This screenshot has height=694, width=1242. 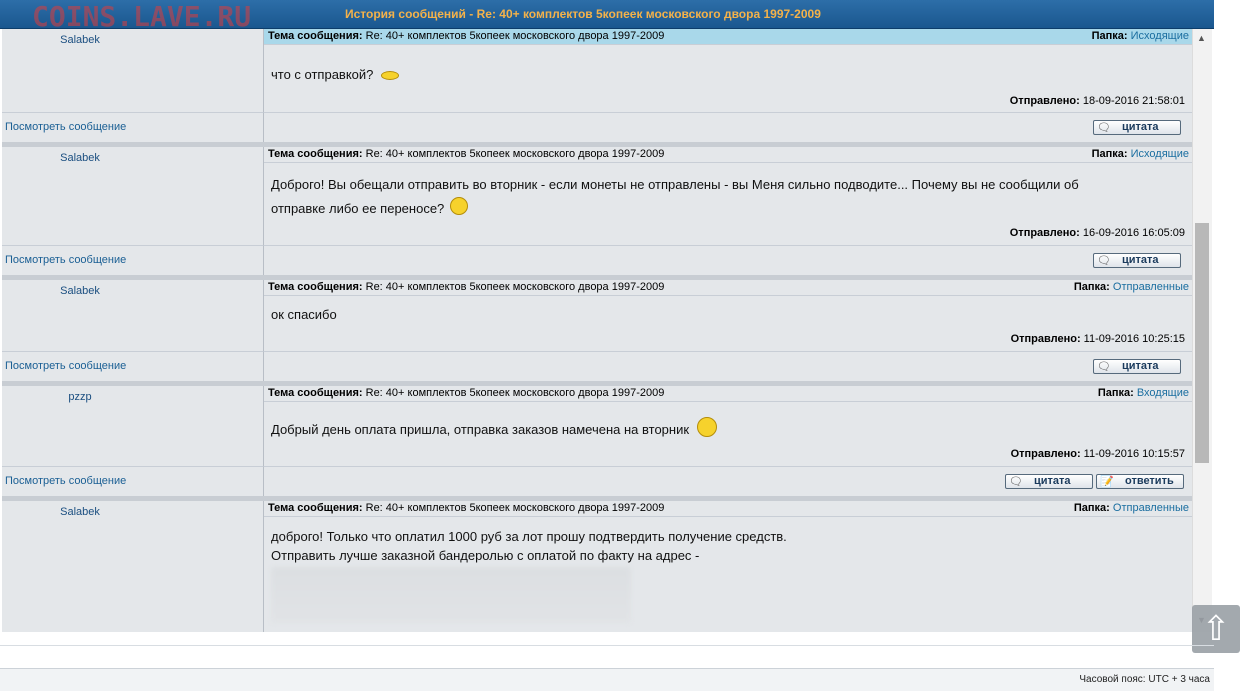 I want to click on author-name: pzzp, so click(x=80, y=397).